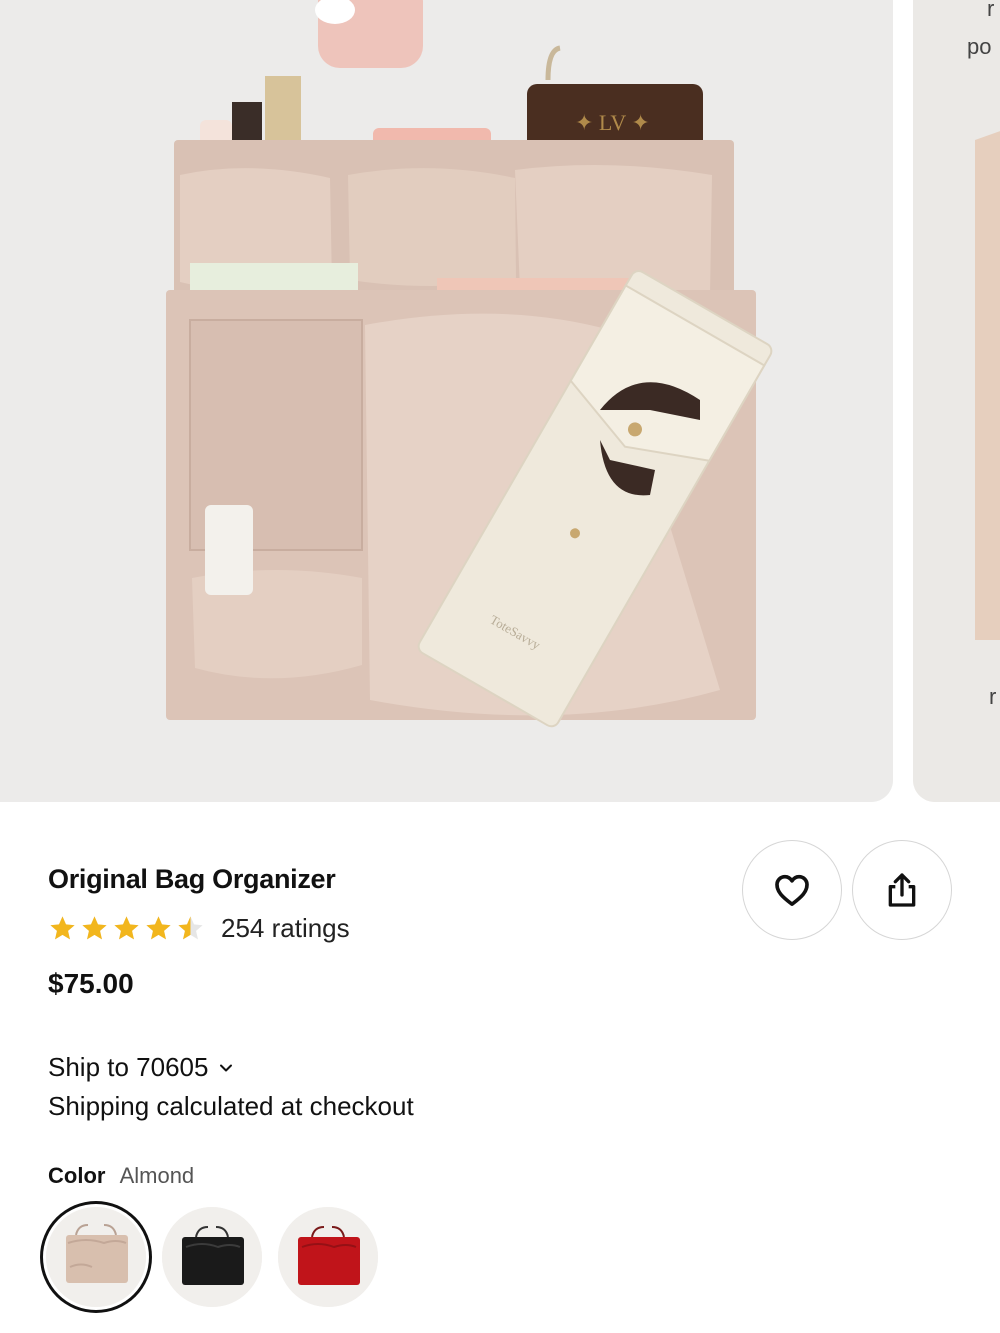 This screenshot has width=1000, height=1333. Describe the element at coordinates (285, 928) in the screenshot. I see `ratings-count: 254 ratings` at that location.